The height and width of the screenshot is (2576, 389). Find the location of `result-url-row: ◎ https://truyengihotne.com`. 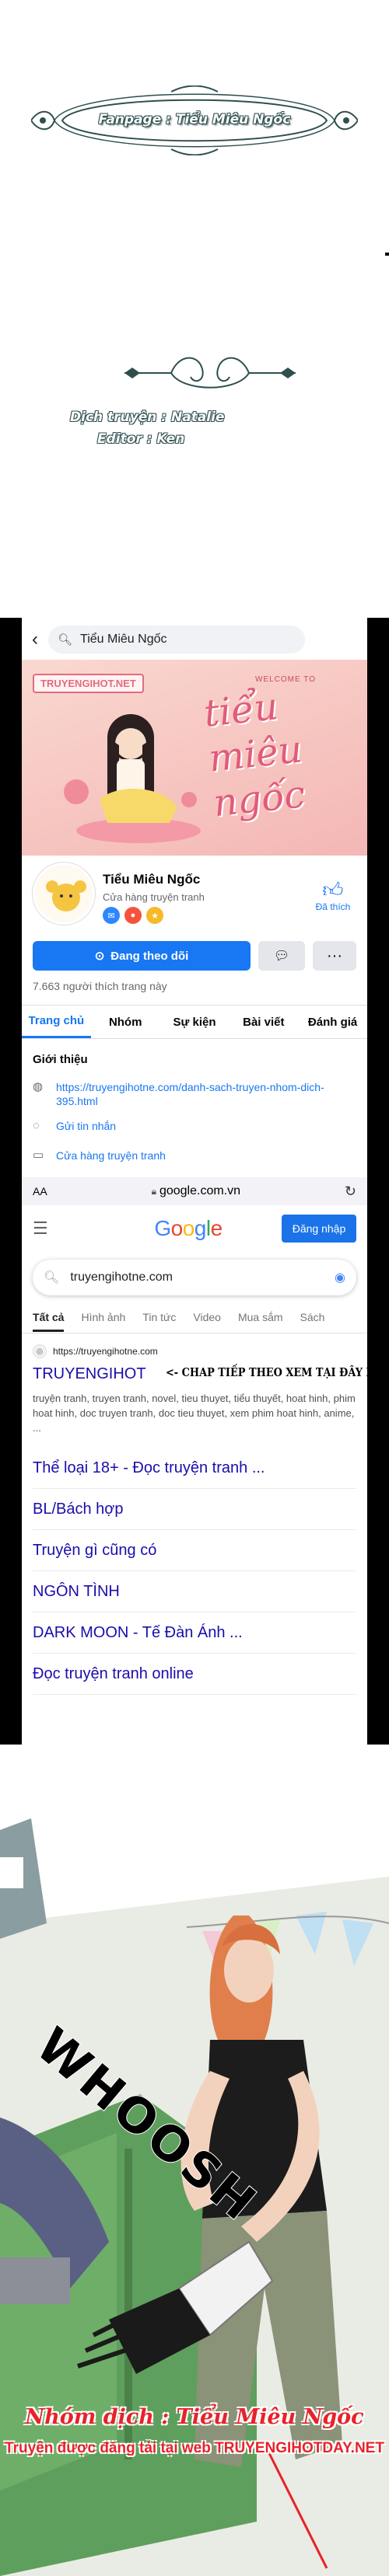

result-url-row: ◎ https://truyengihotne.com is located at coordinates (95, 1351).